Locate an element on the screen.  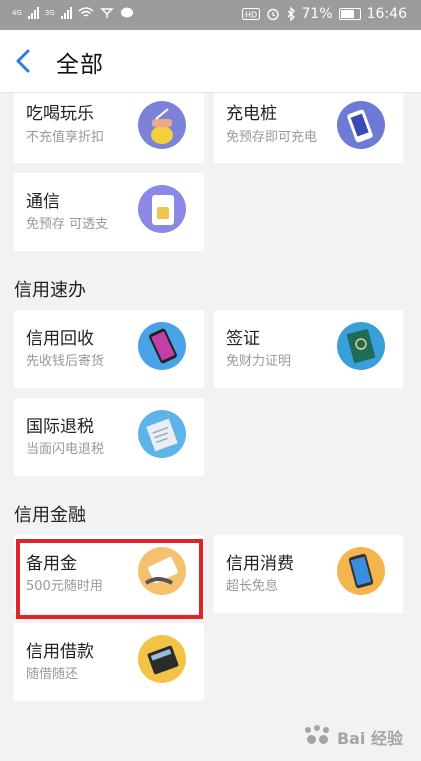
service-desc: 超长免息 is located at coordinates (252, 586).